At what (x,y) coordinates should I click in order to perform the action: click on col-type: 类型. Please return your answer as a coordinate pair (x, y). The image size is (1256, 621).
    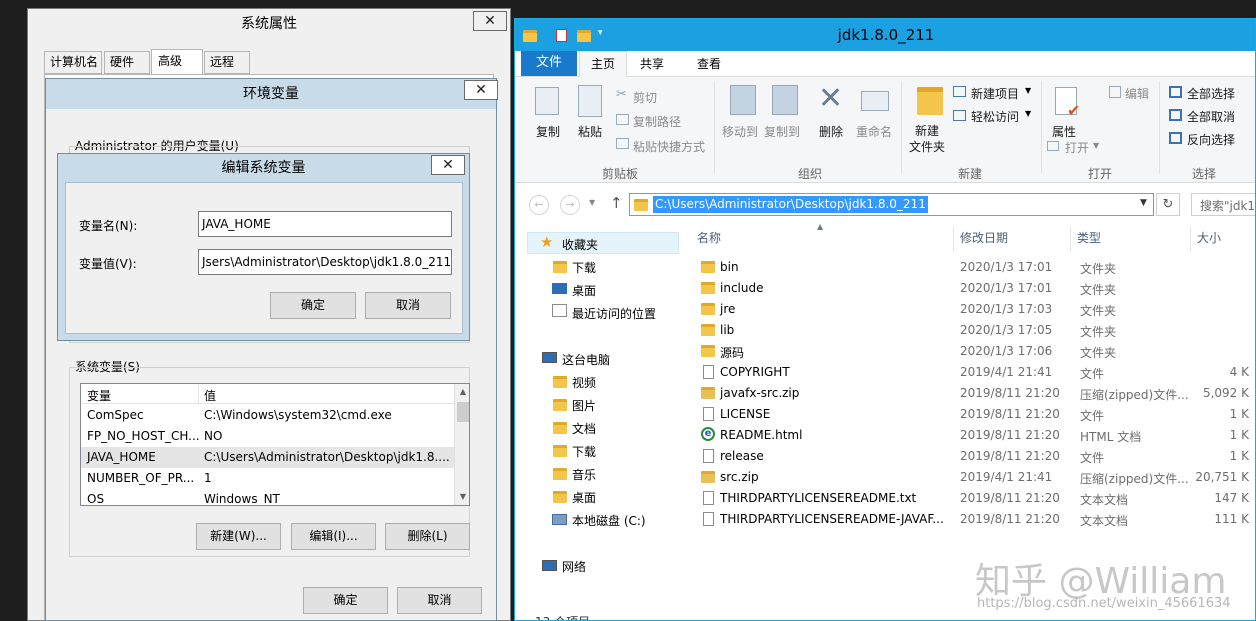
    Looking at the image, I should click on (1131, 239).